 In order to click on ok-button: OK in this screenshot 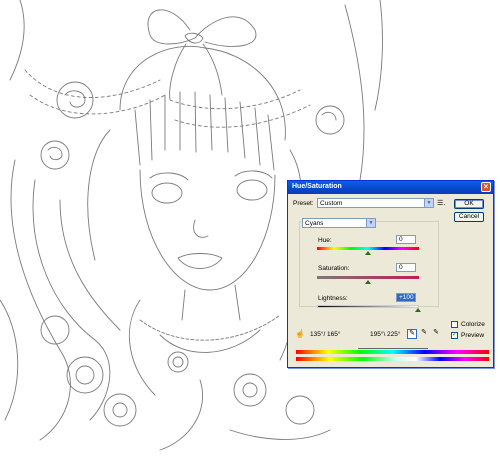, I will do `click(469, 204)`.